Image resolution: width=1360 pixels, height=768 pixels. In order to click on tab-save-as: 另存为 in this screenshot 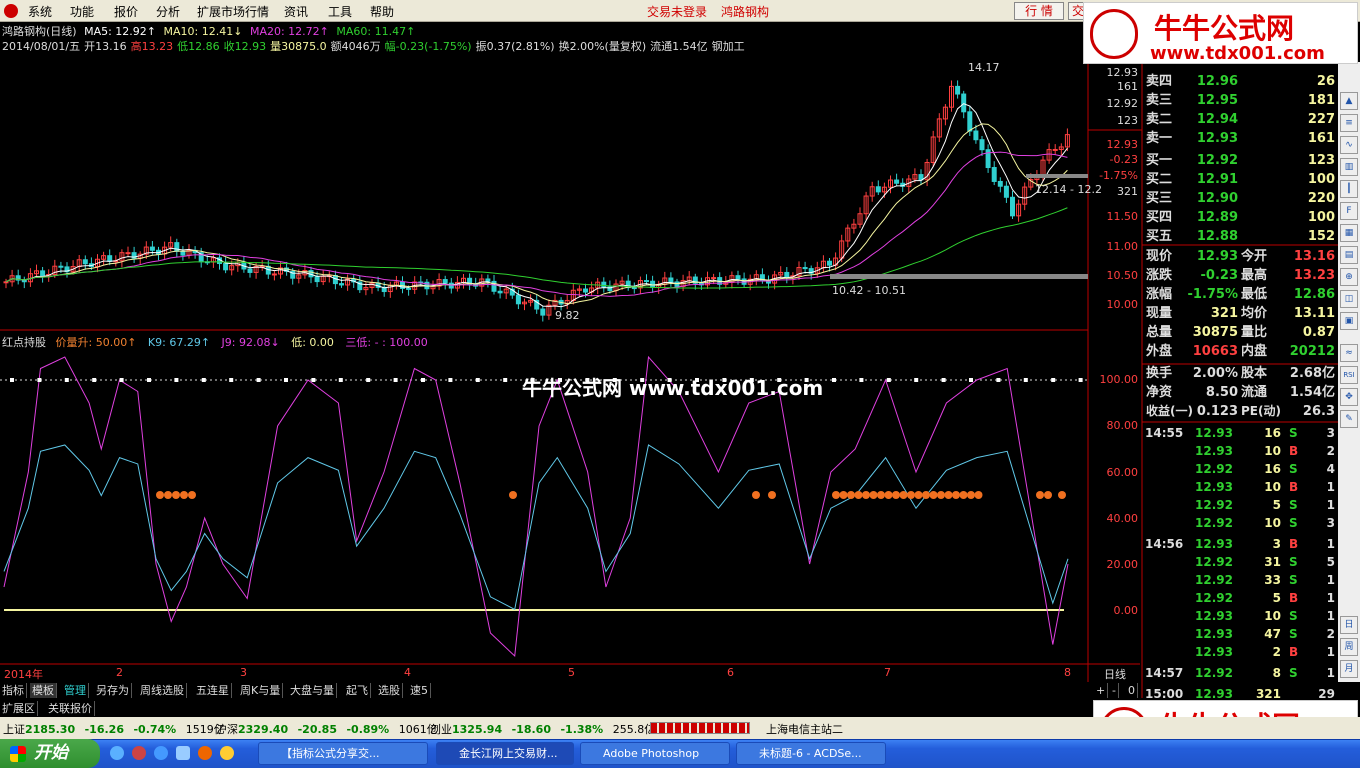, I will do `click(113, 690)`.